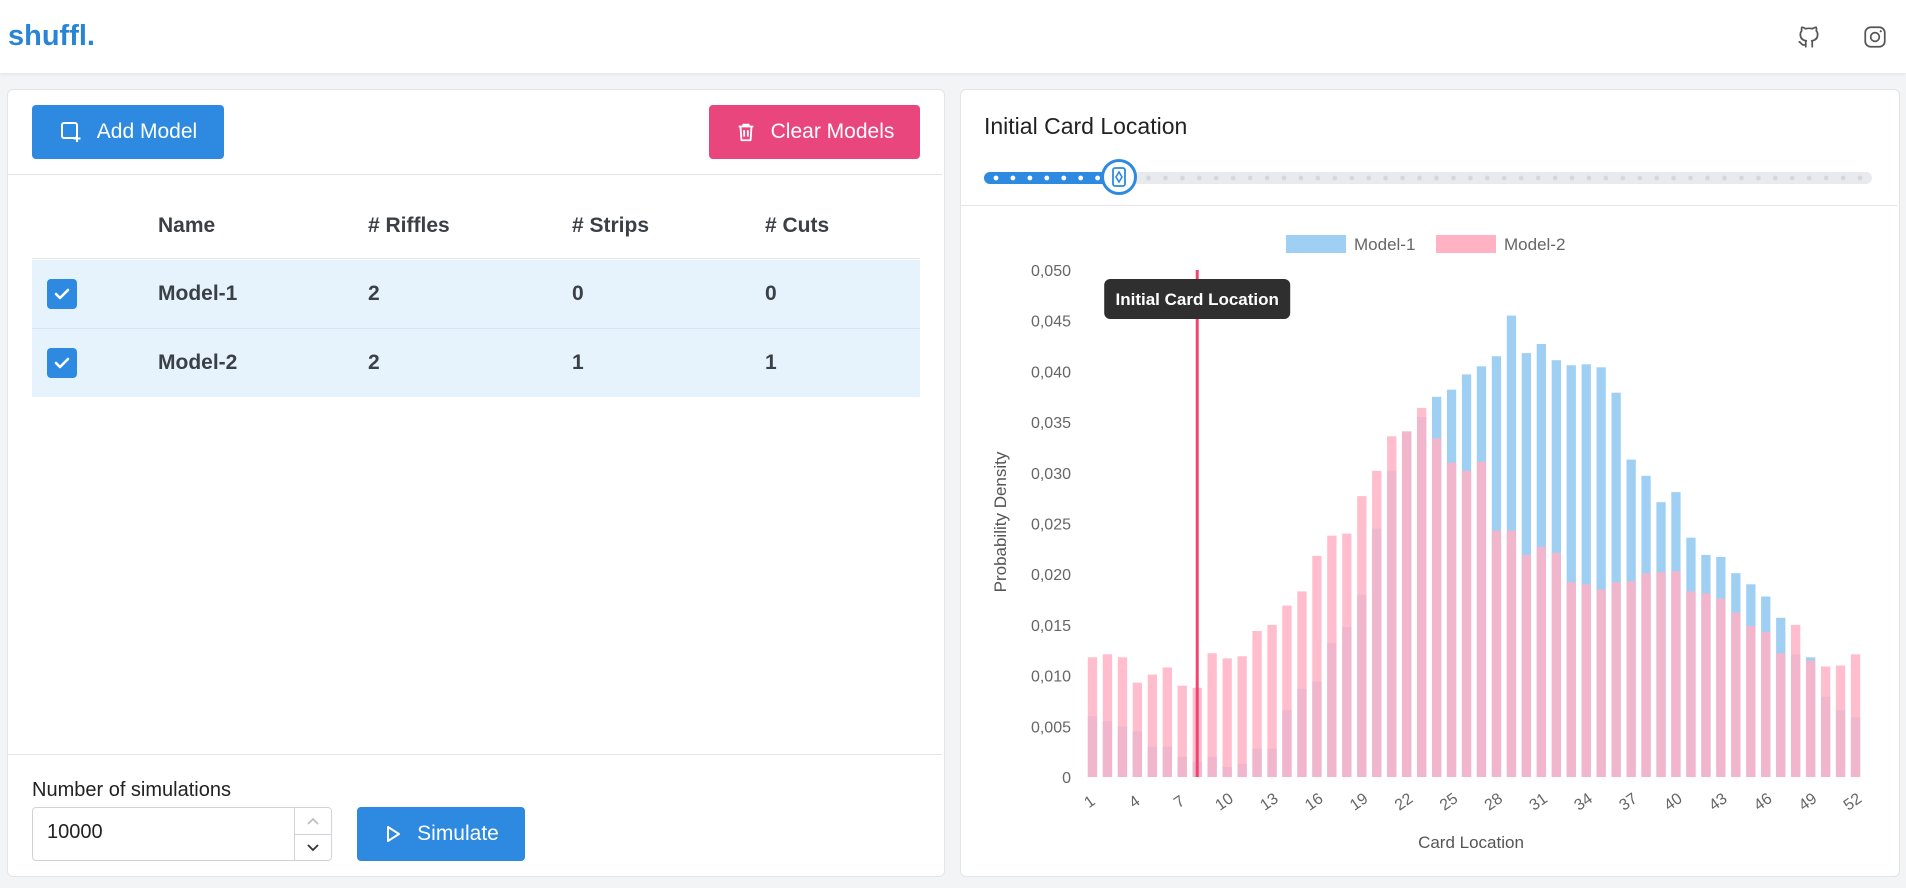  I want to click on add-model-button: Add Model, so click(128, 132).